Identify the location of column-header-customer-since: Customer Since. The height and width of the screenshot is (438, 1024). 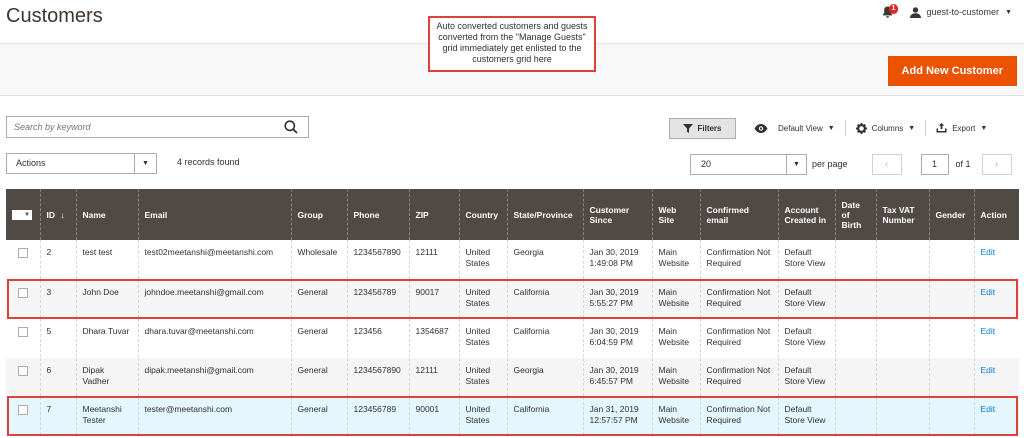
(617, 214).